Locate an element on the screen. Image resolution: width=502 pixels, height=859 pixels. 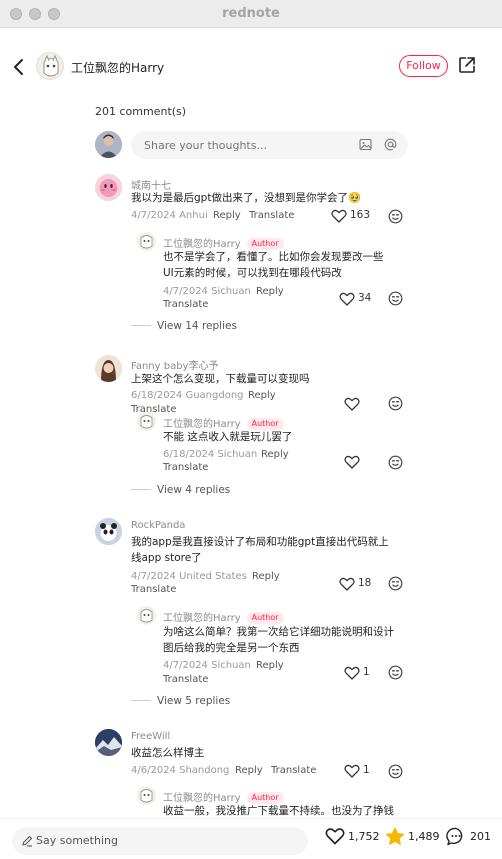
author-name: 工位飘忽的Harry is located at coordinates (117, 67).